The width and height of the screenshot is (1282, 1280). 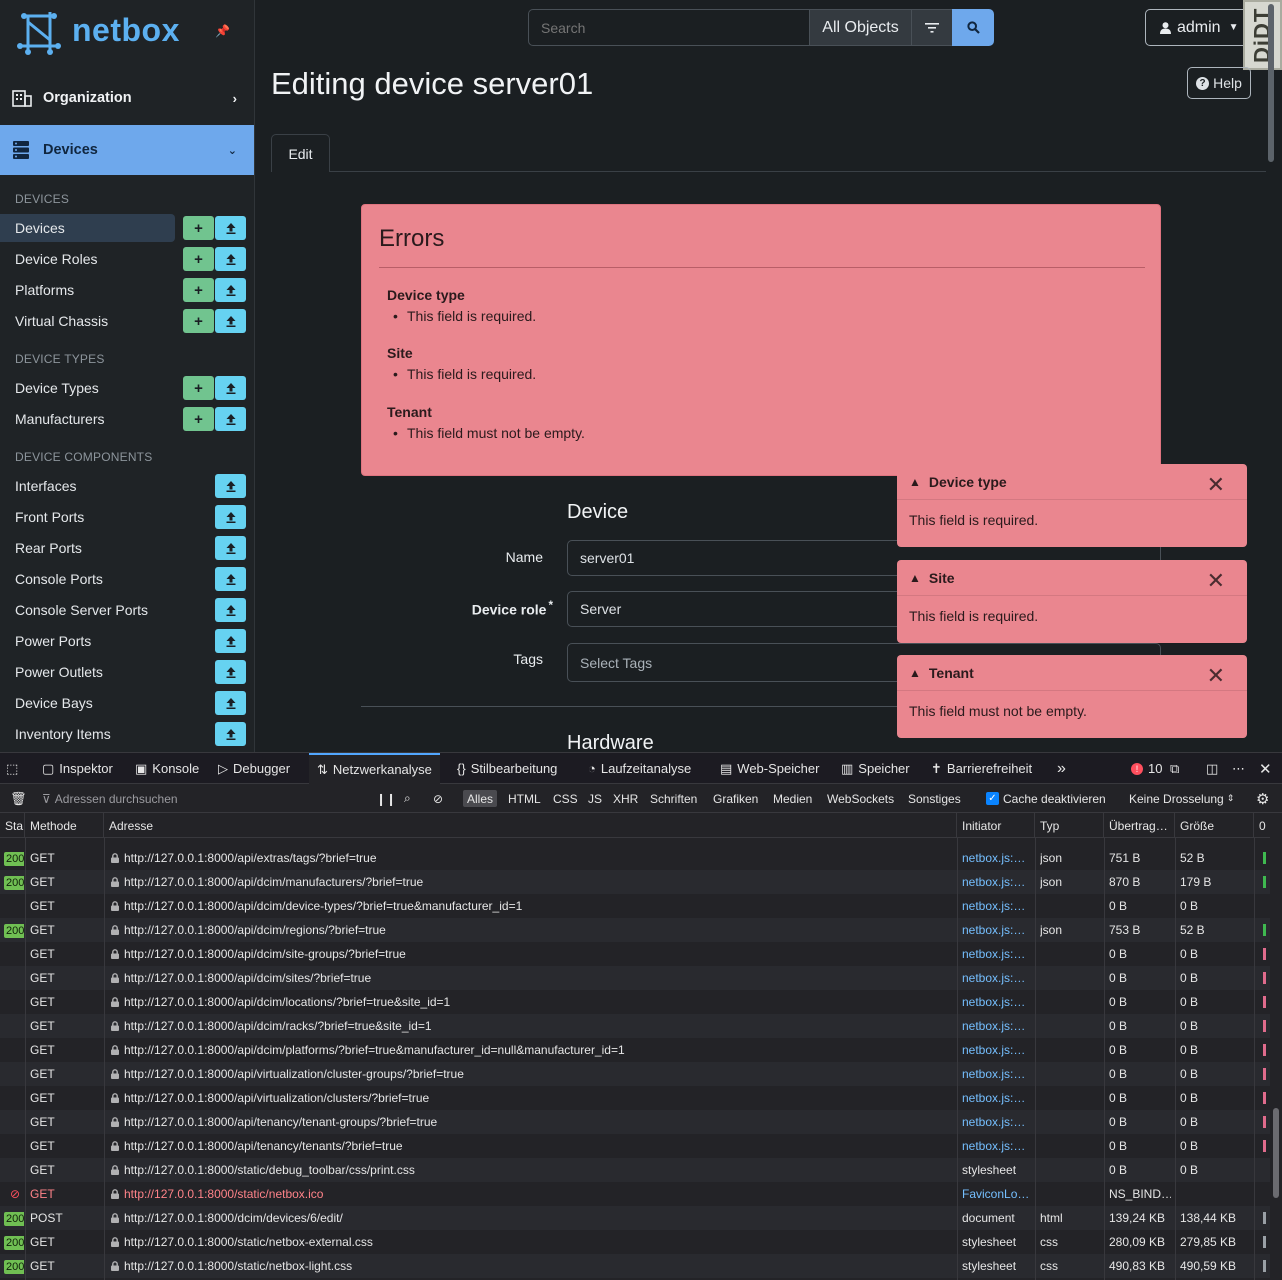 What do you see at coordinates (438, 798) in the screenshot?
I see `block-icon: ⊘` at bounding box center [438, 798].